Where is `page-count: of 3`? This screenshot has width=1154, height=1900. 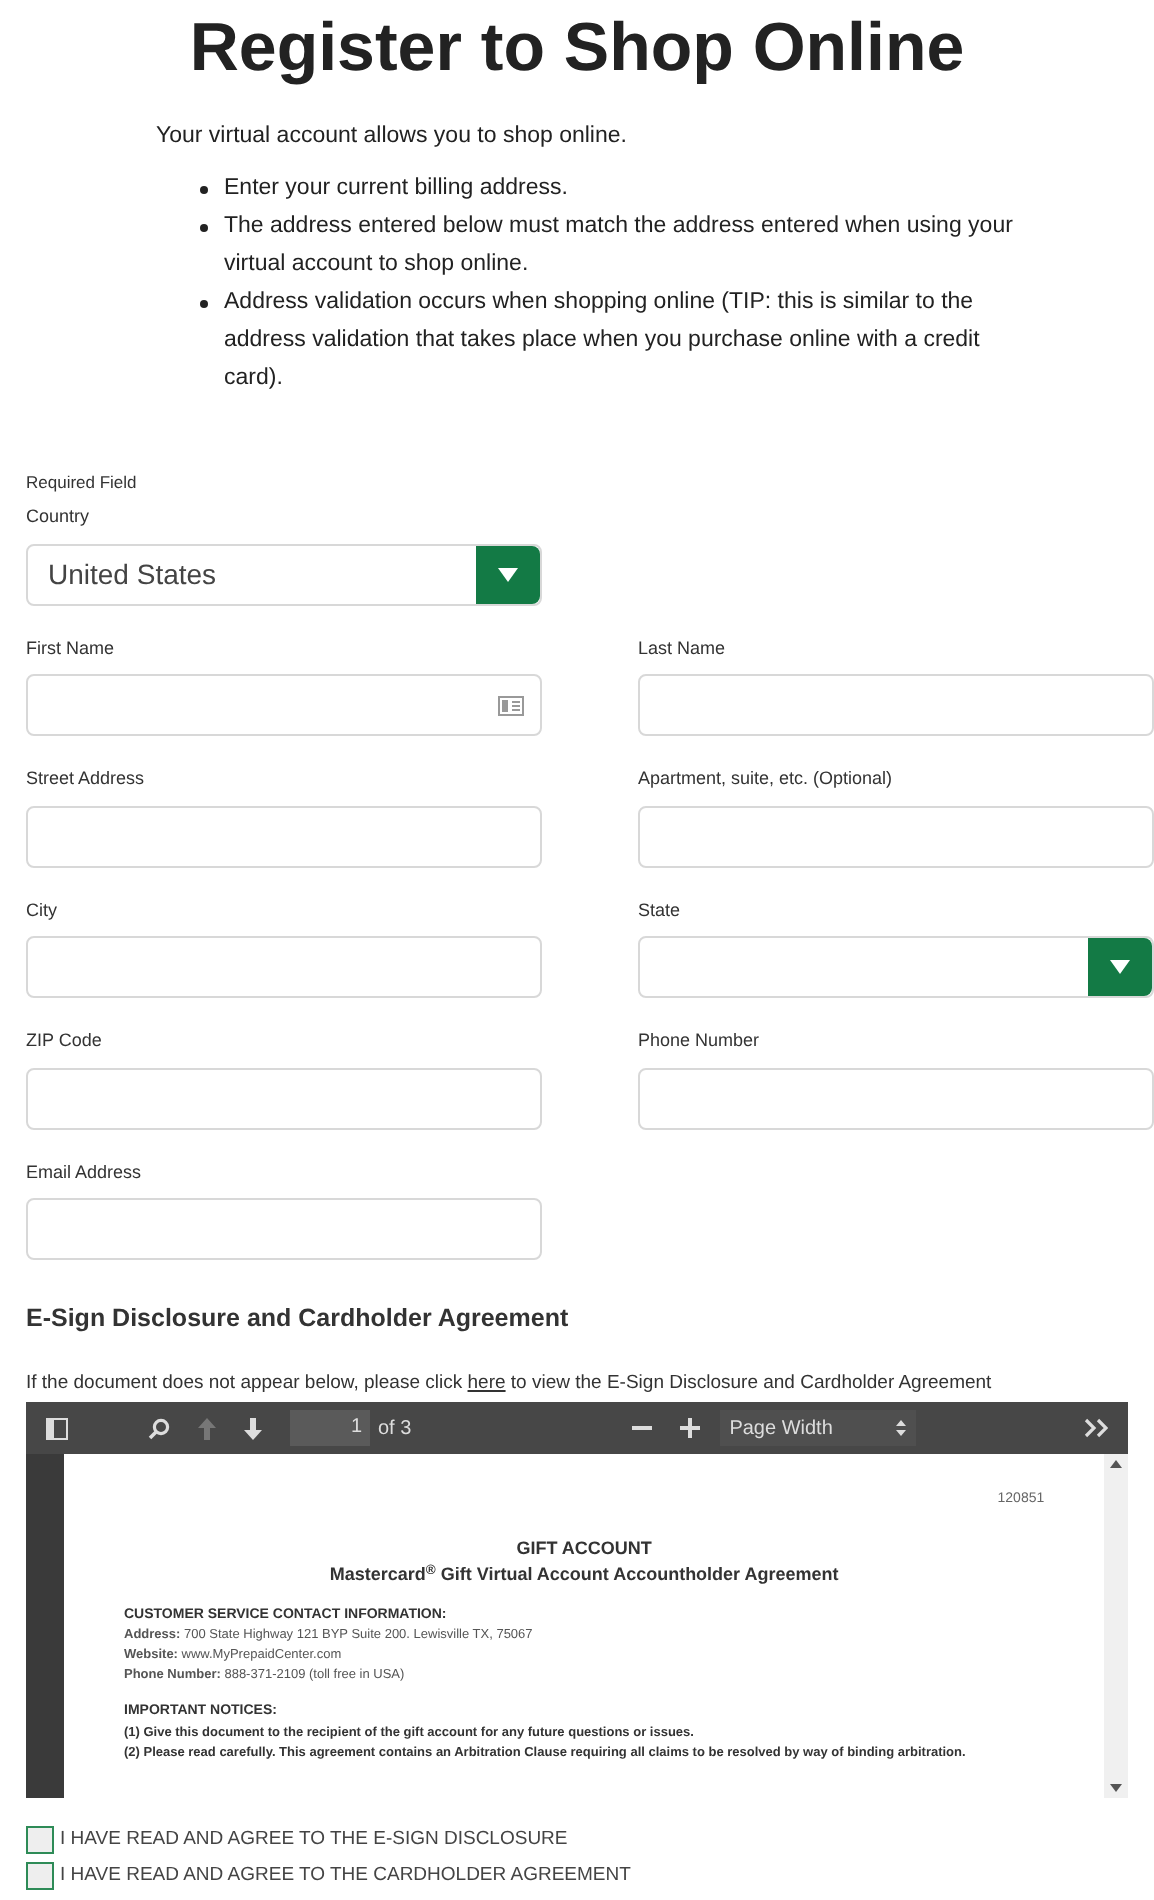
page-count: of 3 is located at coordinates (395, 1429).